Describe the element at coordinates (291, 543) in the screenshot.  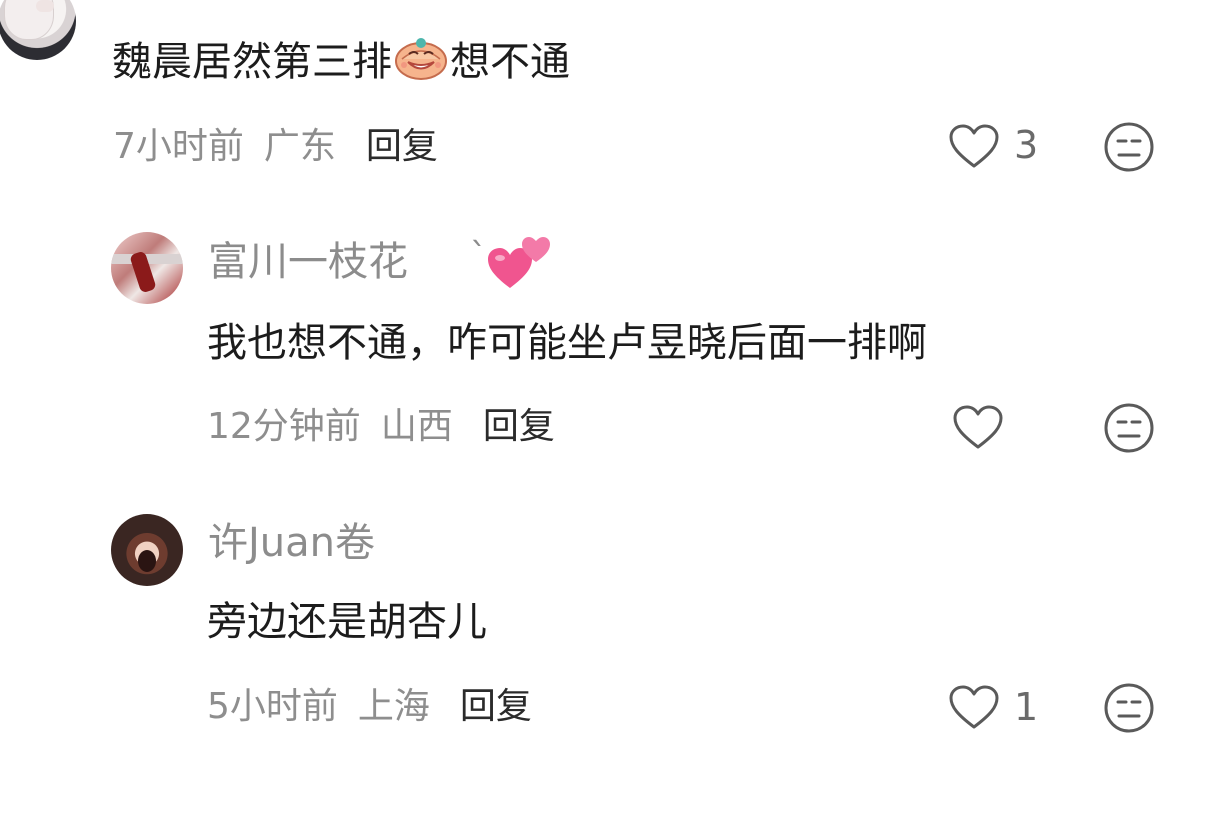
I see `reply-username: 许Juan卷` at that location.